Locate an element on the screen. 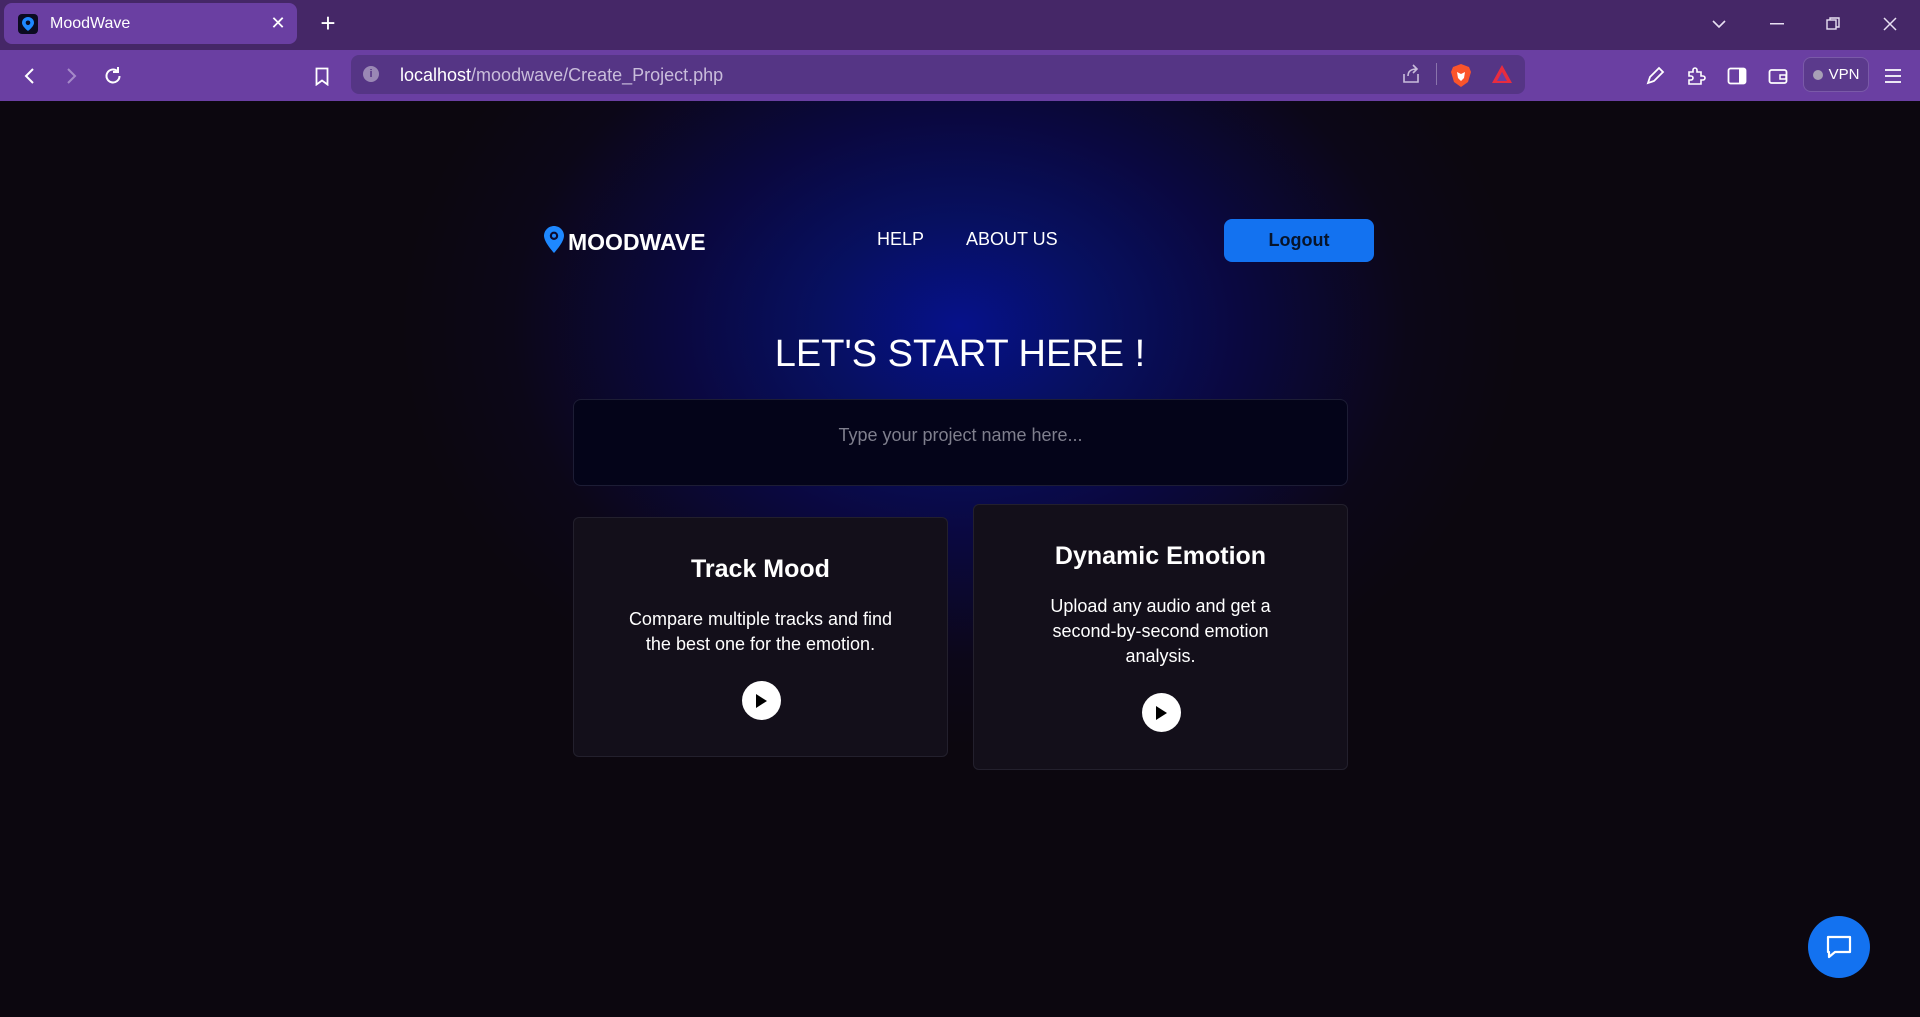  site-info-icon: i is located at coordinates (371, 74).